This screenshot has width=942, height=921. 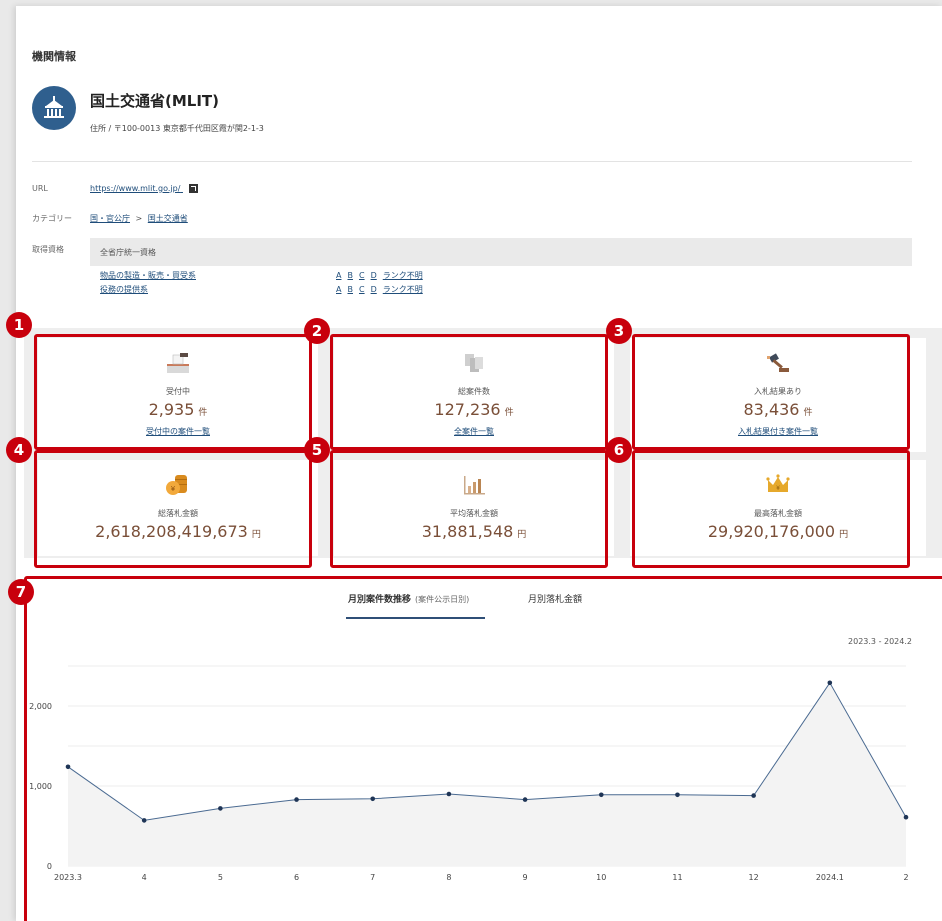 I want to click on qualification-name-link: 物品の製造・販売・買受系, so click(x=148, y=275).